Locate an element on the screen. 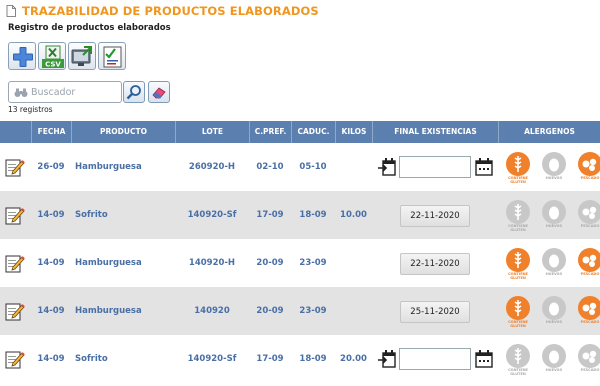 The height and width of the screenshot is (386, 600). eraser-icon is located at coordinates (159, 93).